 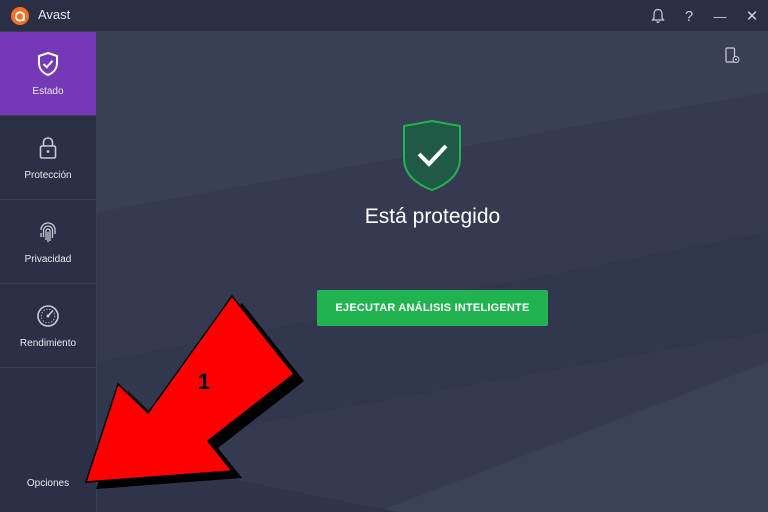 I want to click on minimize-glyph: —, so click(x=720, y=16).